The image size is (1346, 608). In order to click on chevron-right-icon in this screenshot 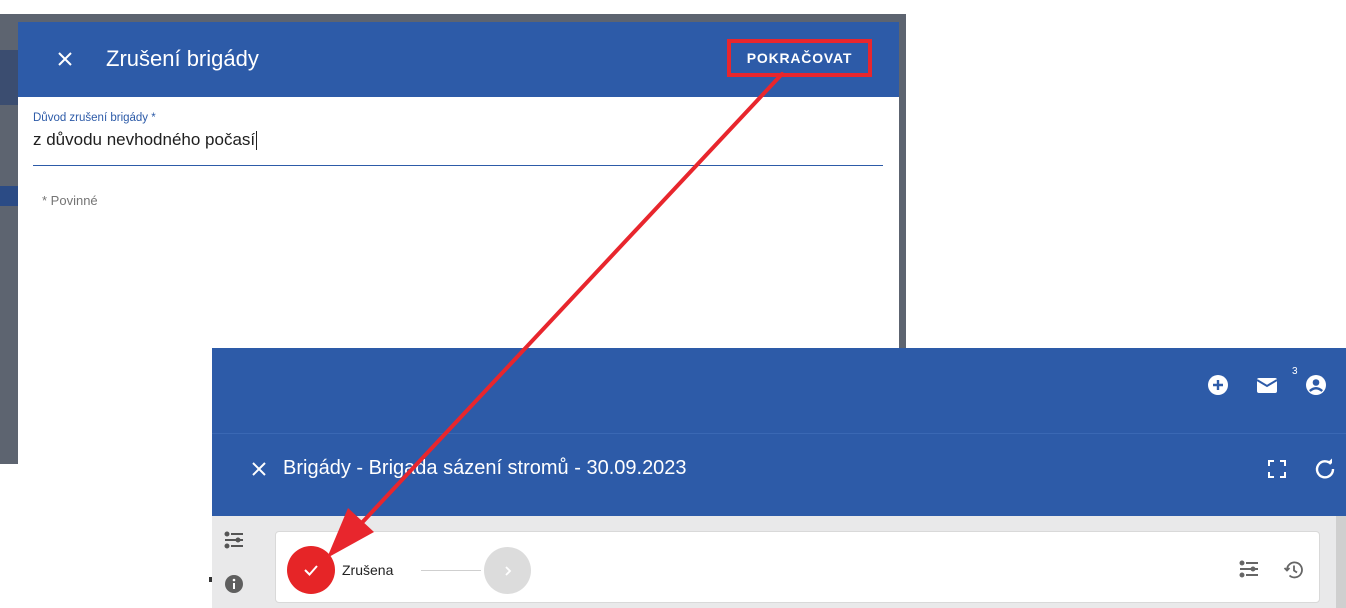, I will do `click(507, 570)`.